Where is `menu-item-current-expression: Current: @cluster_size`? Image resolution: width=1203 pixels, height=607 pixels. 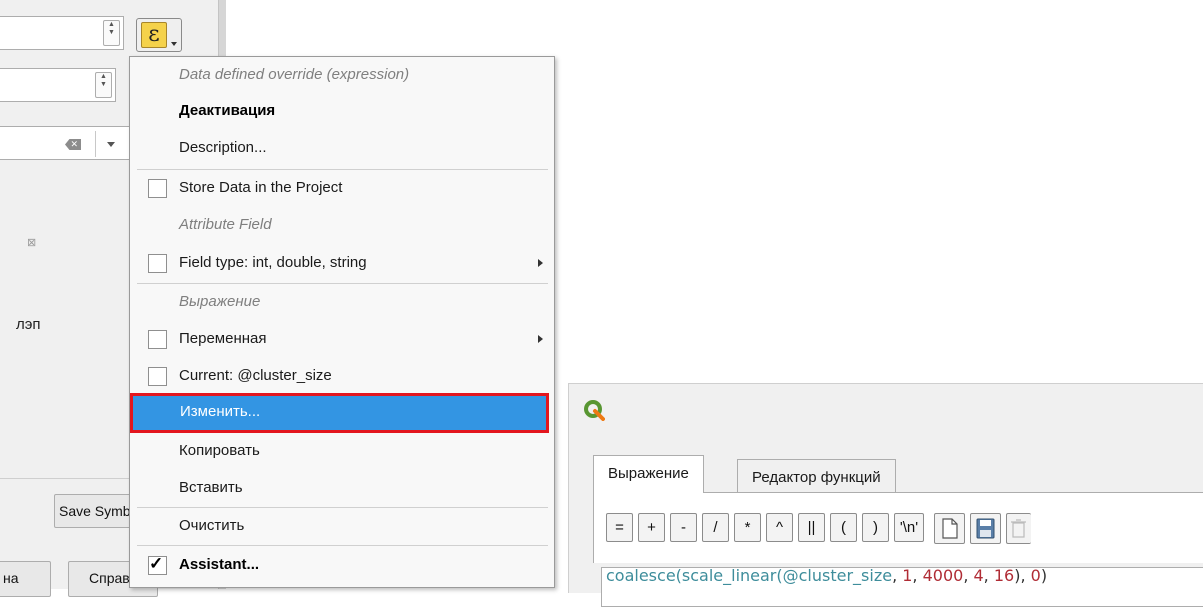
menu-item-current-expression: Current: @cluster_size is located at coordinates (342, 376).